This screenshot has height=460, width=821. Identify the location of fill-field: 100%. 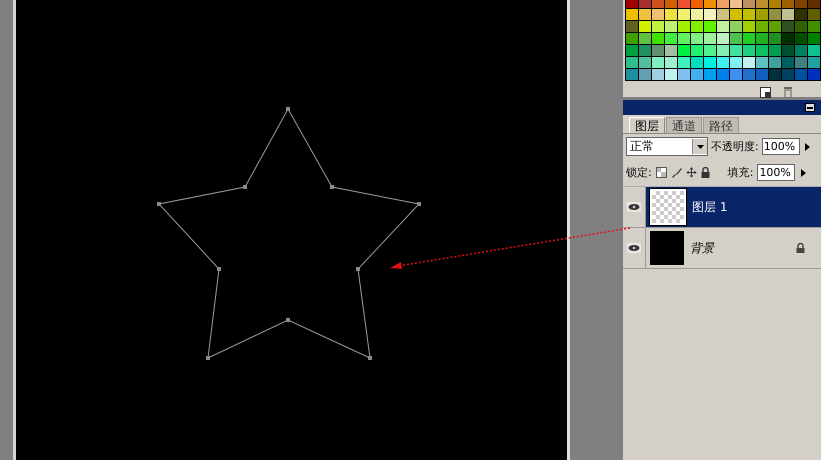
(776, 172).